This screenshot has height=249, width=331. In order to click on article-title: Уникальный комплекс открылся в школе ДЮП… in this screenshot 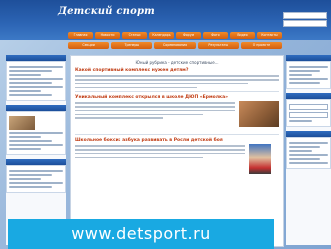, I will do `click(155, 97)`.